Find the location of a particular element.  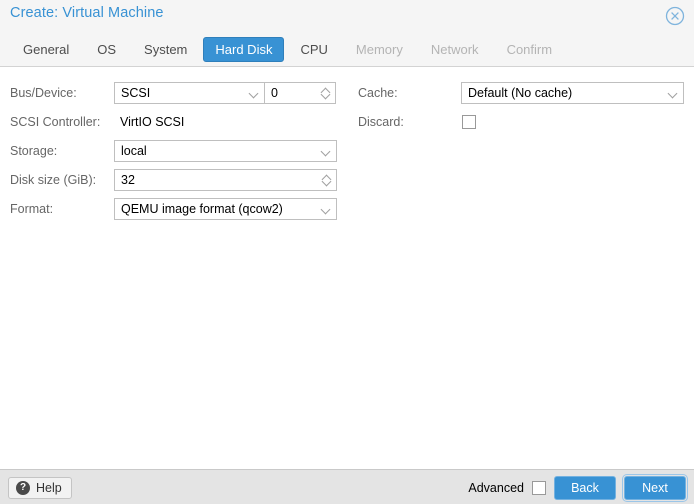

advanced-checkbox is located at coordinates (539, 488).